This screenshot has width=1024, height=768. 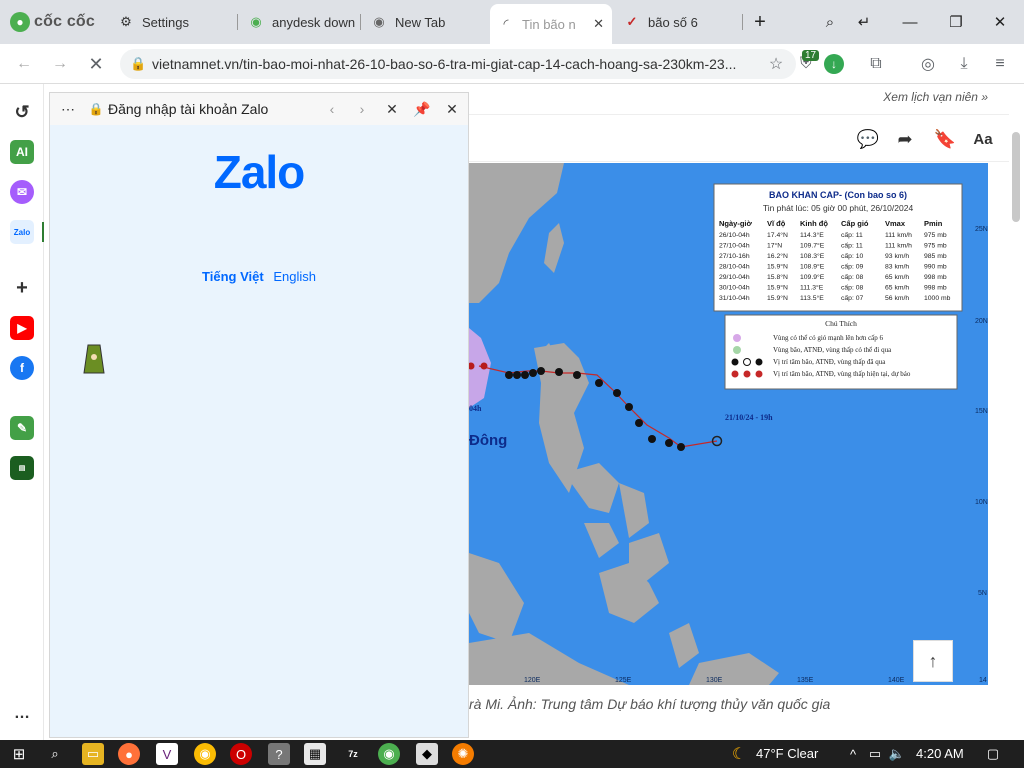 I want to click on moon-weather-icon: ☾, so click(x=739, y=754).